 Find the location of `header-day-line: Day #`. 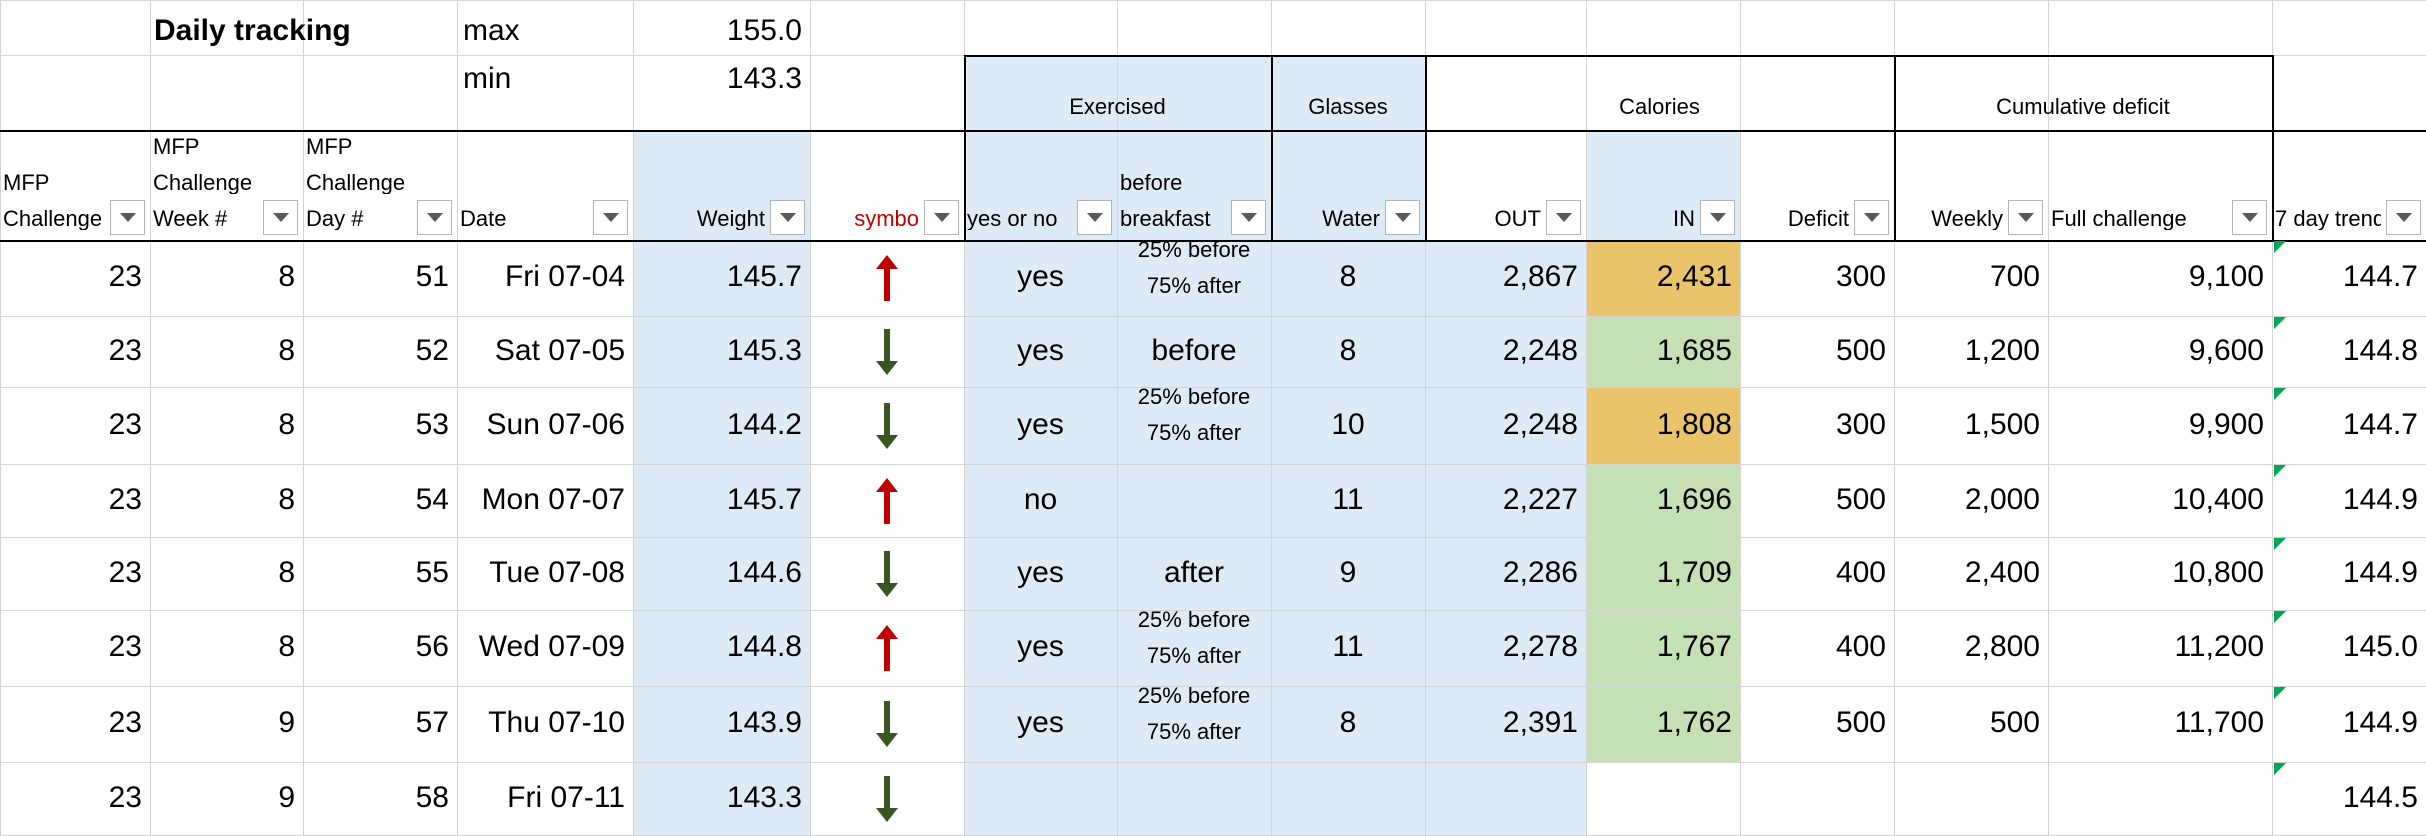

header-day-line: Day # is located at coordinates (335, 219).